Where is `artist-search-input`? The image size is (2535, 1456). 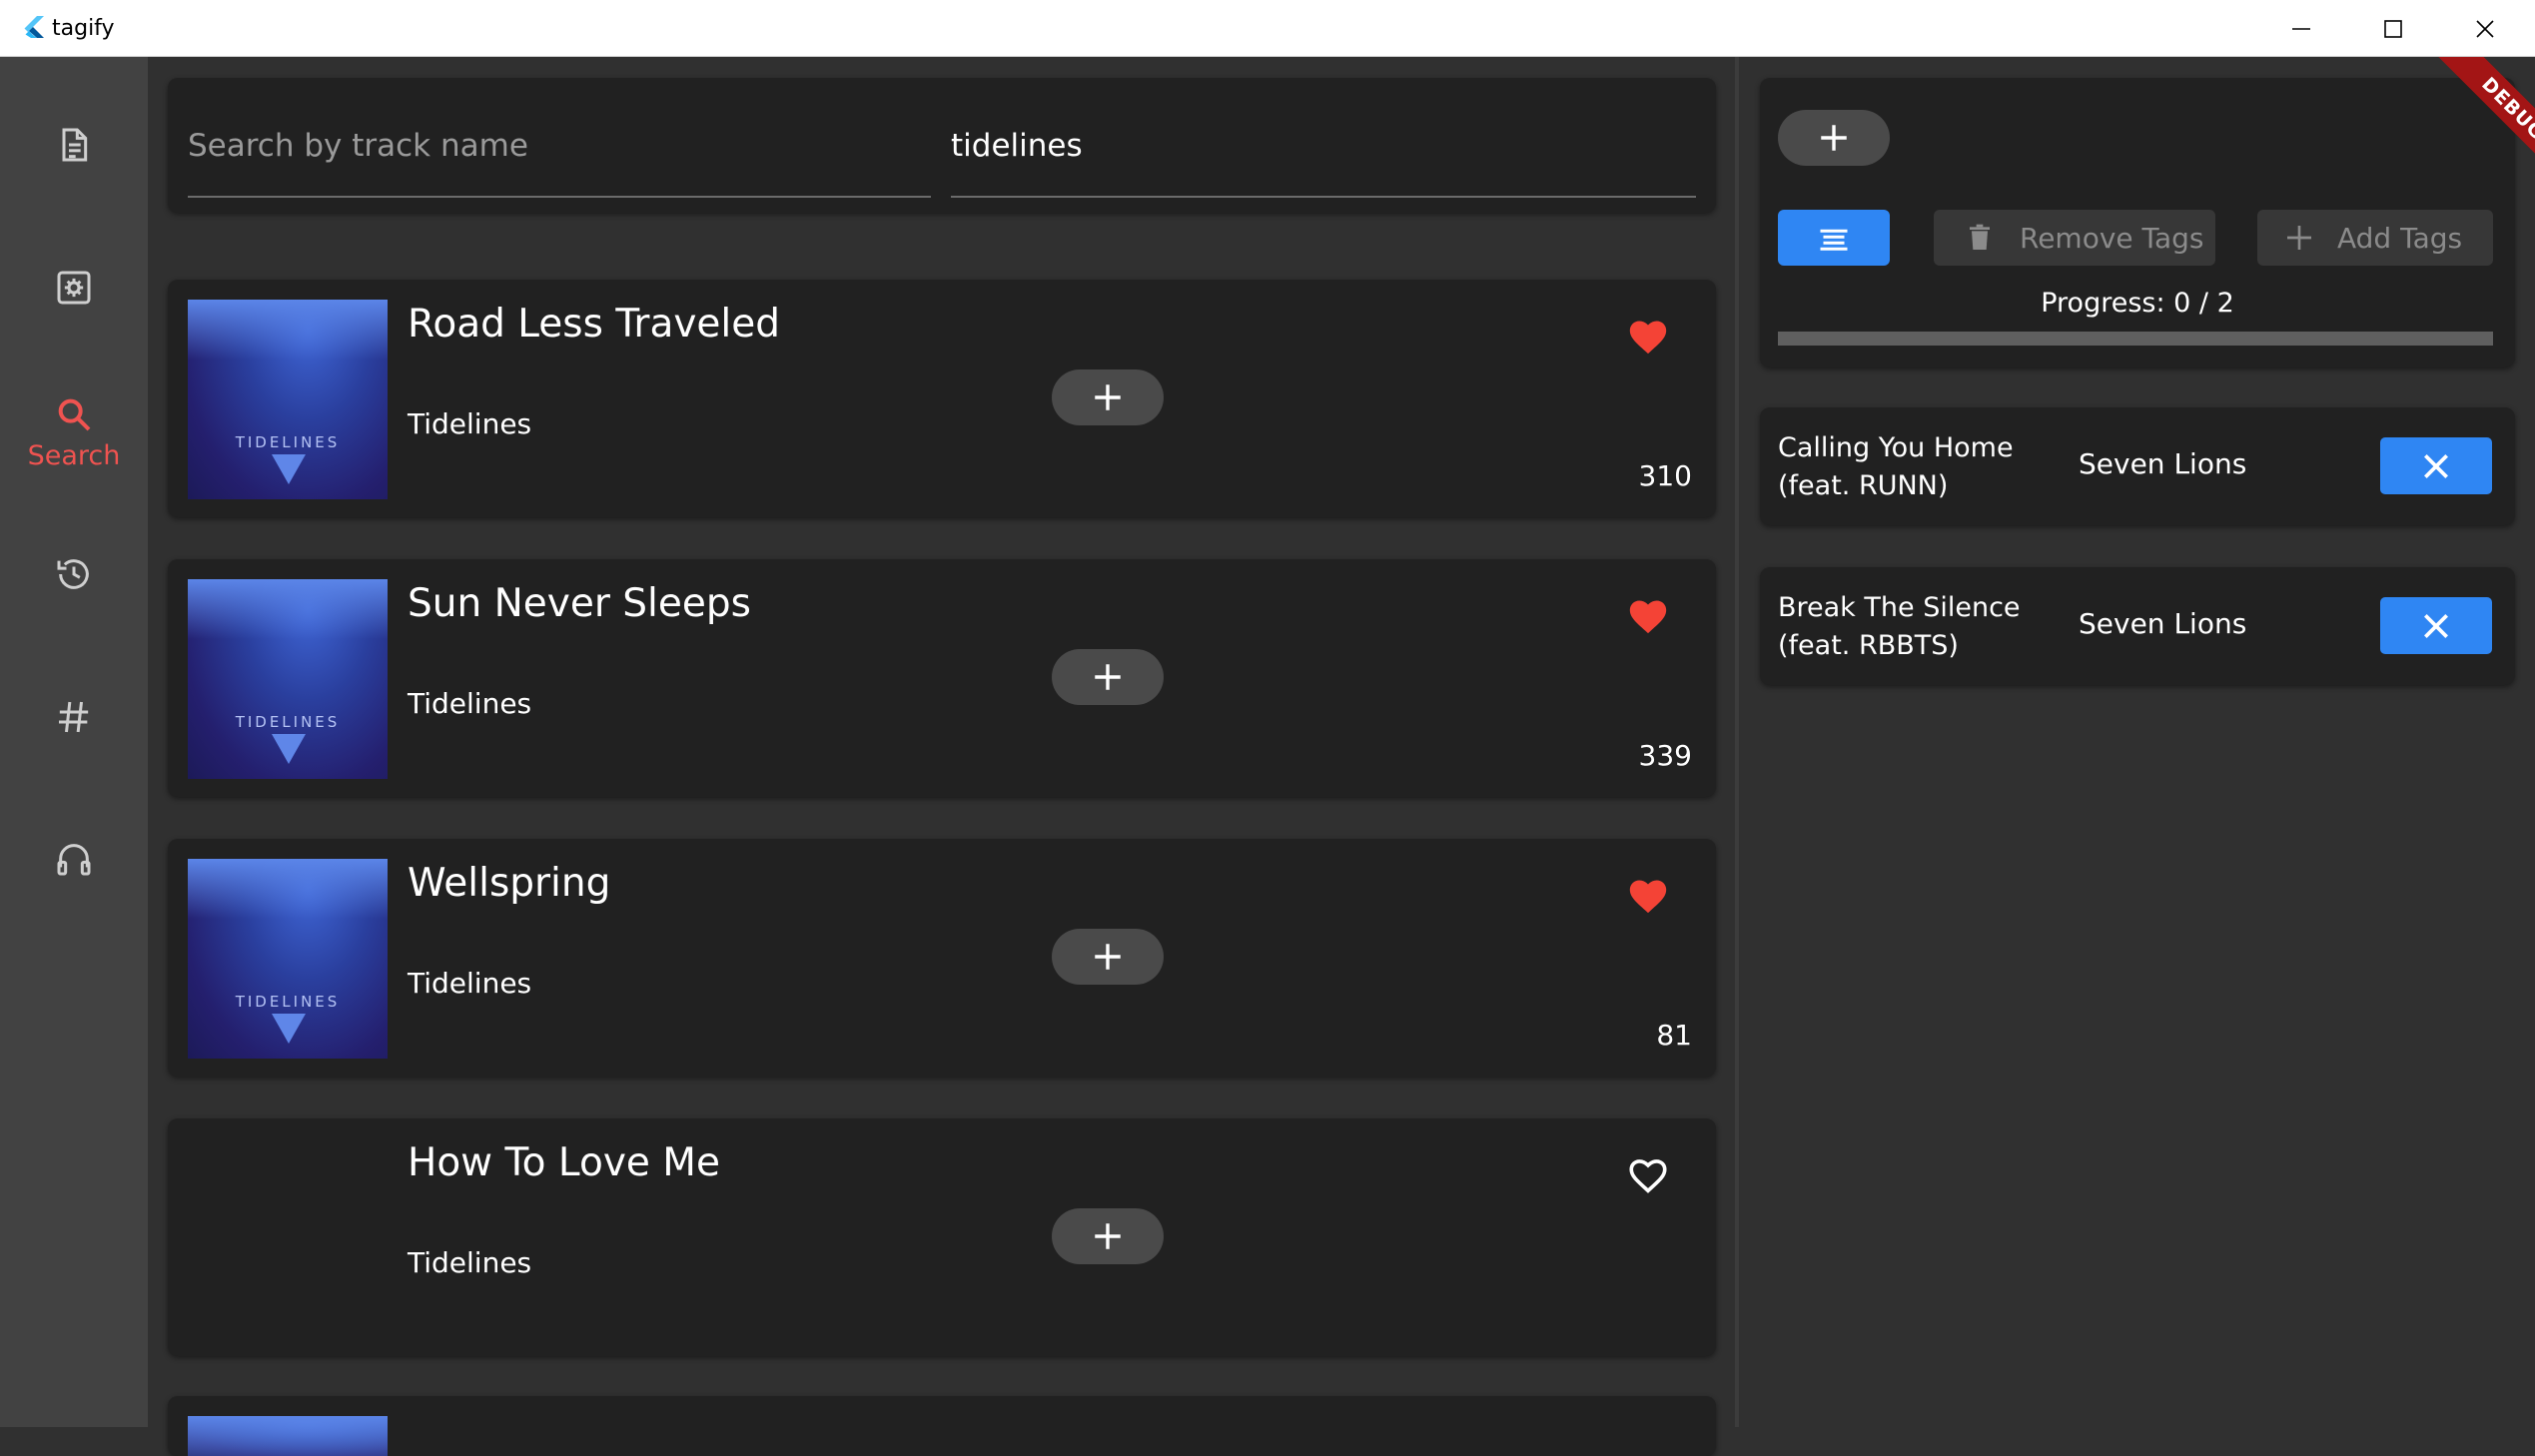
artist-search-input is located at coordinates (1323, 146).